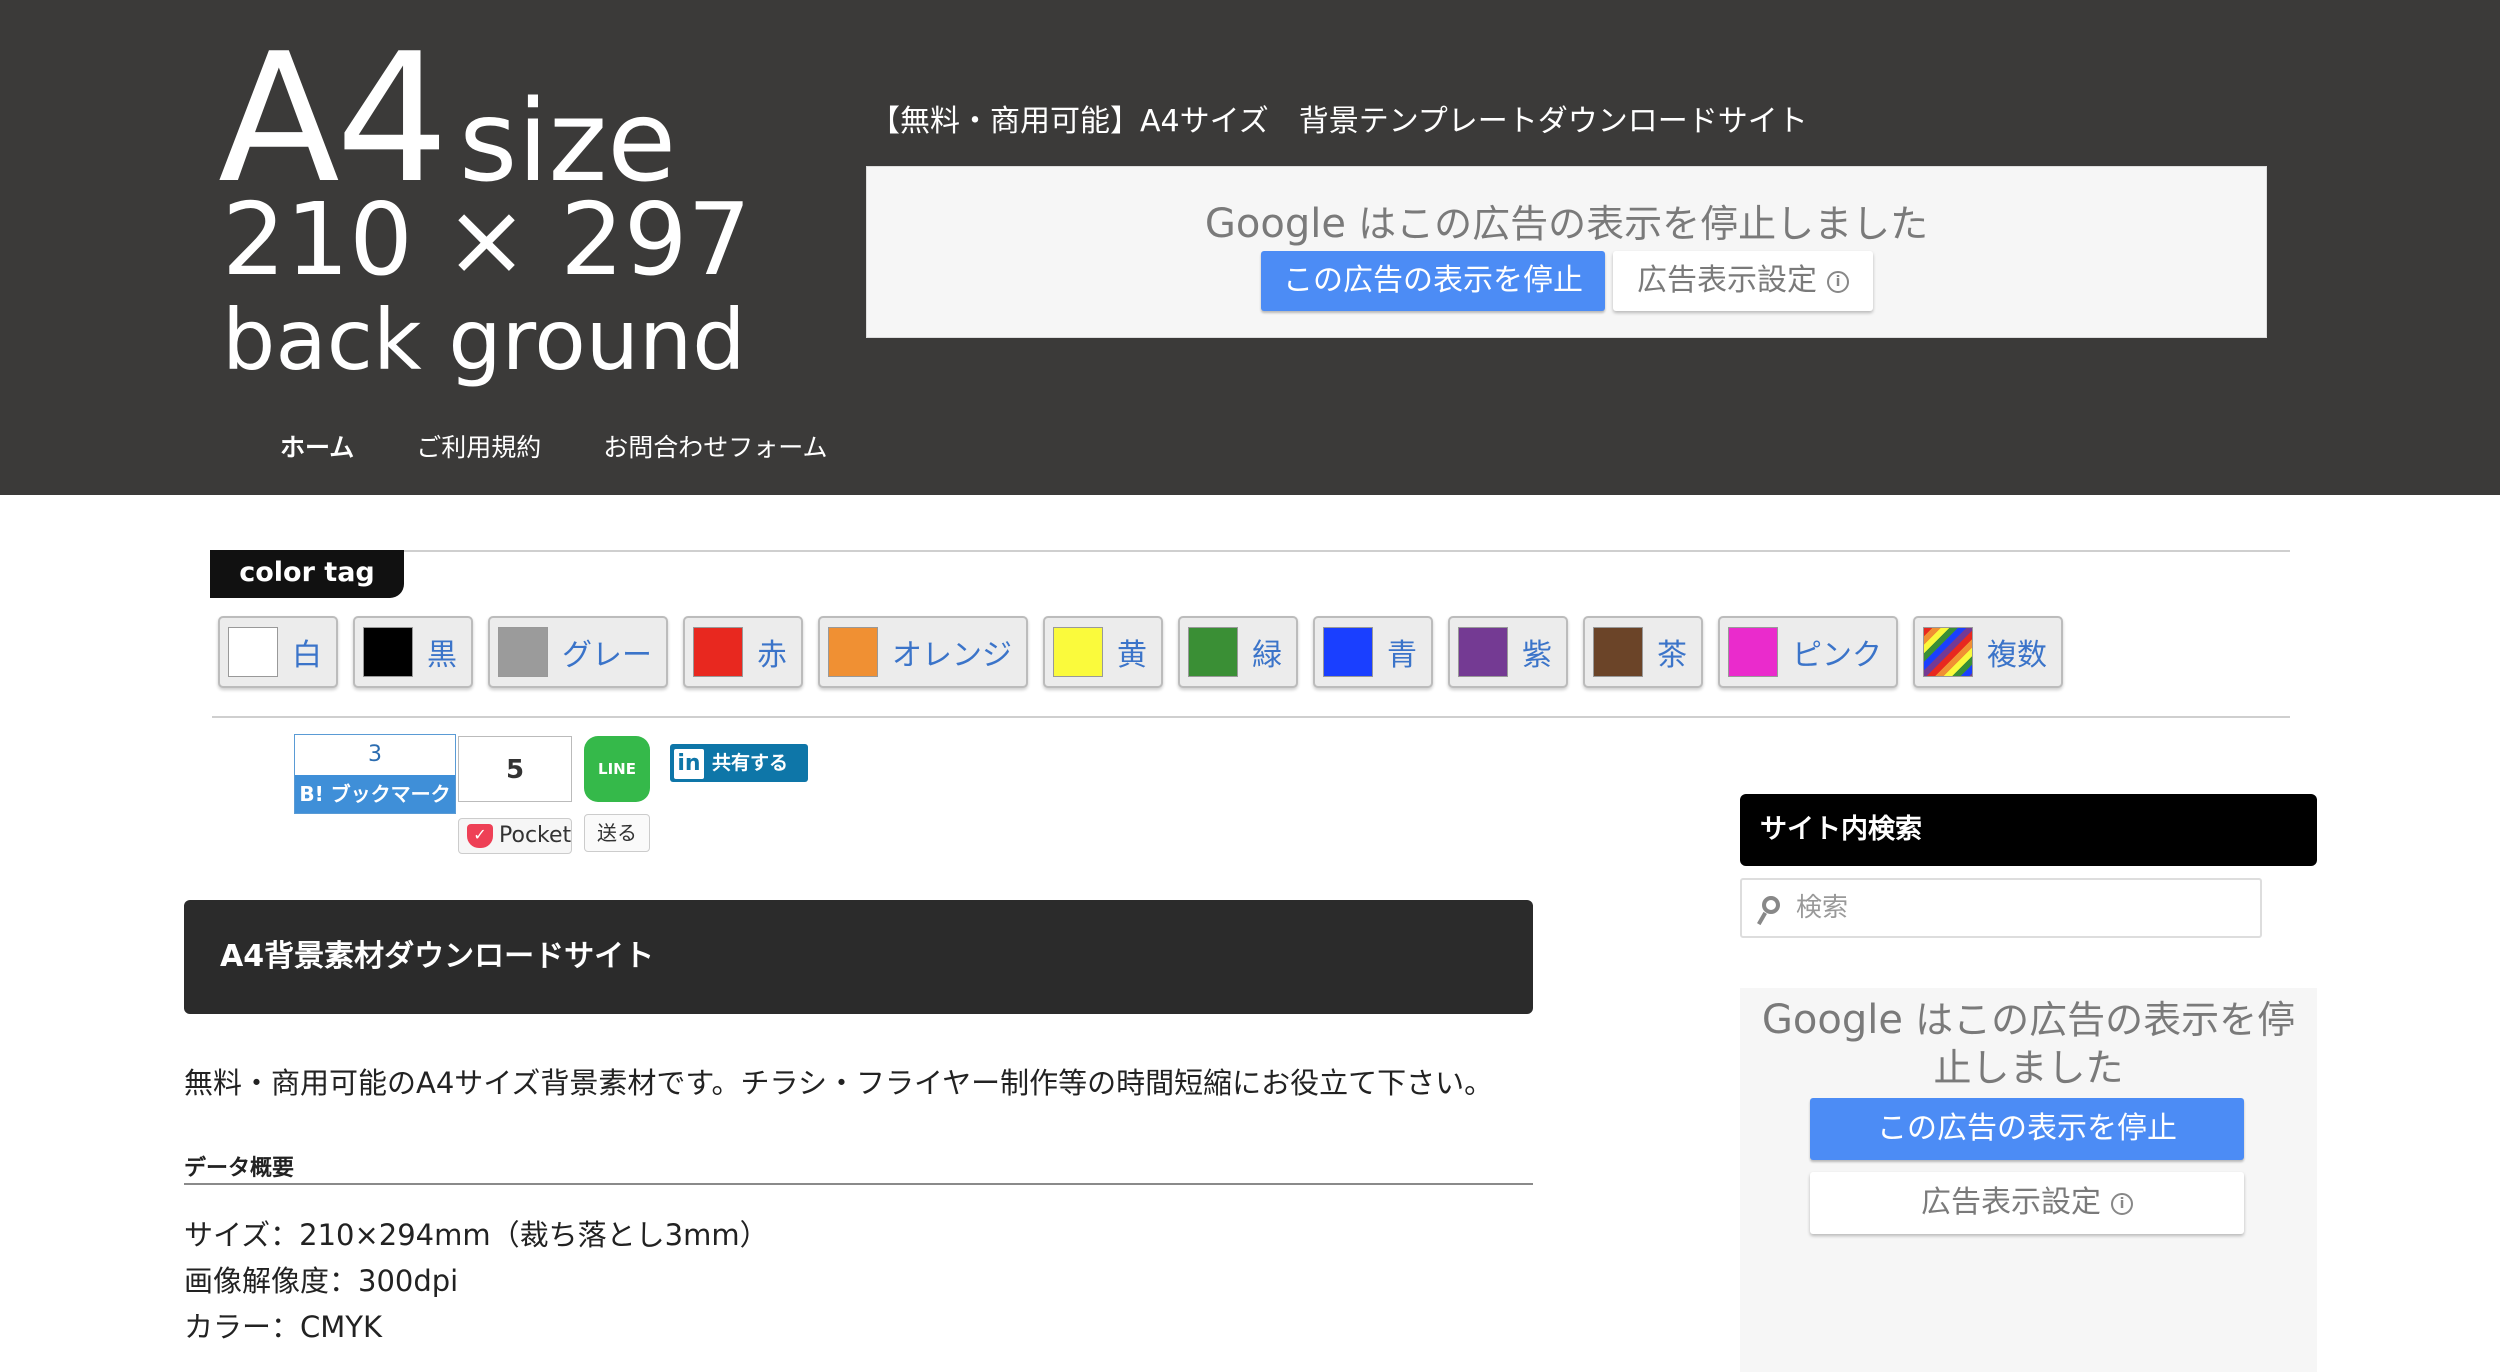 The height and width of the screenshot is (1372, 2500). I want to click on site-logo: A4 size 210 × 297 back ground, so click(484, 215).